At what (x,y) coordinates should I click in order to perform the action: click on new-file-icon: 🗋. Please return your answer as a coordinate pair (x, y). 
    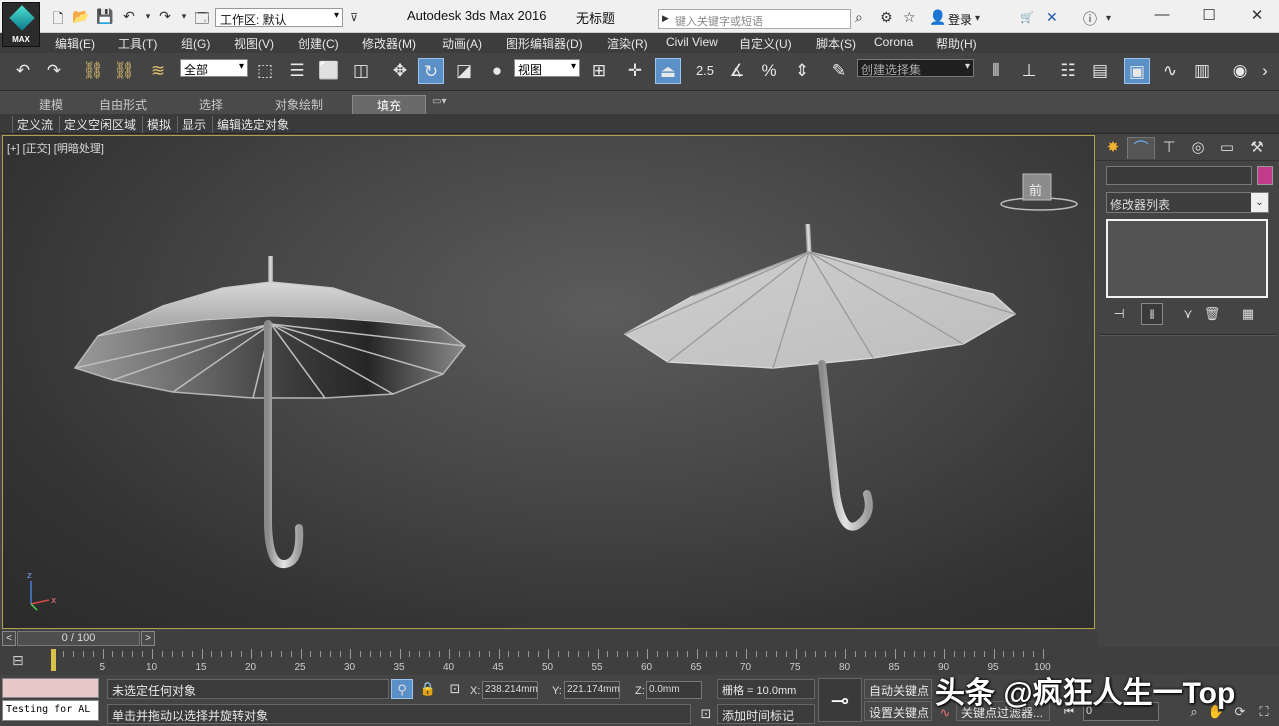
    Looking at the image, I should click on (58, 20).